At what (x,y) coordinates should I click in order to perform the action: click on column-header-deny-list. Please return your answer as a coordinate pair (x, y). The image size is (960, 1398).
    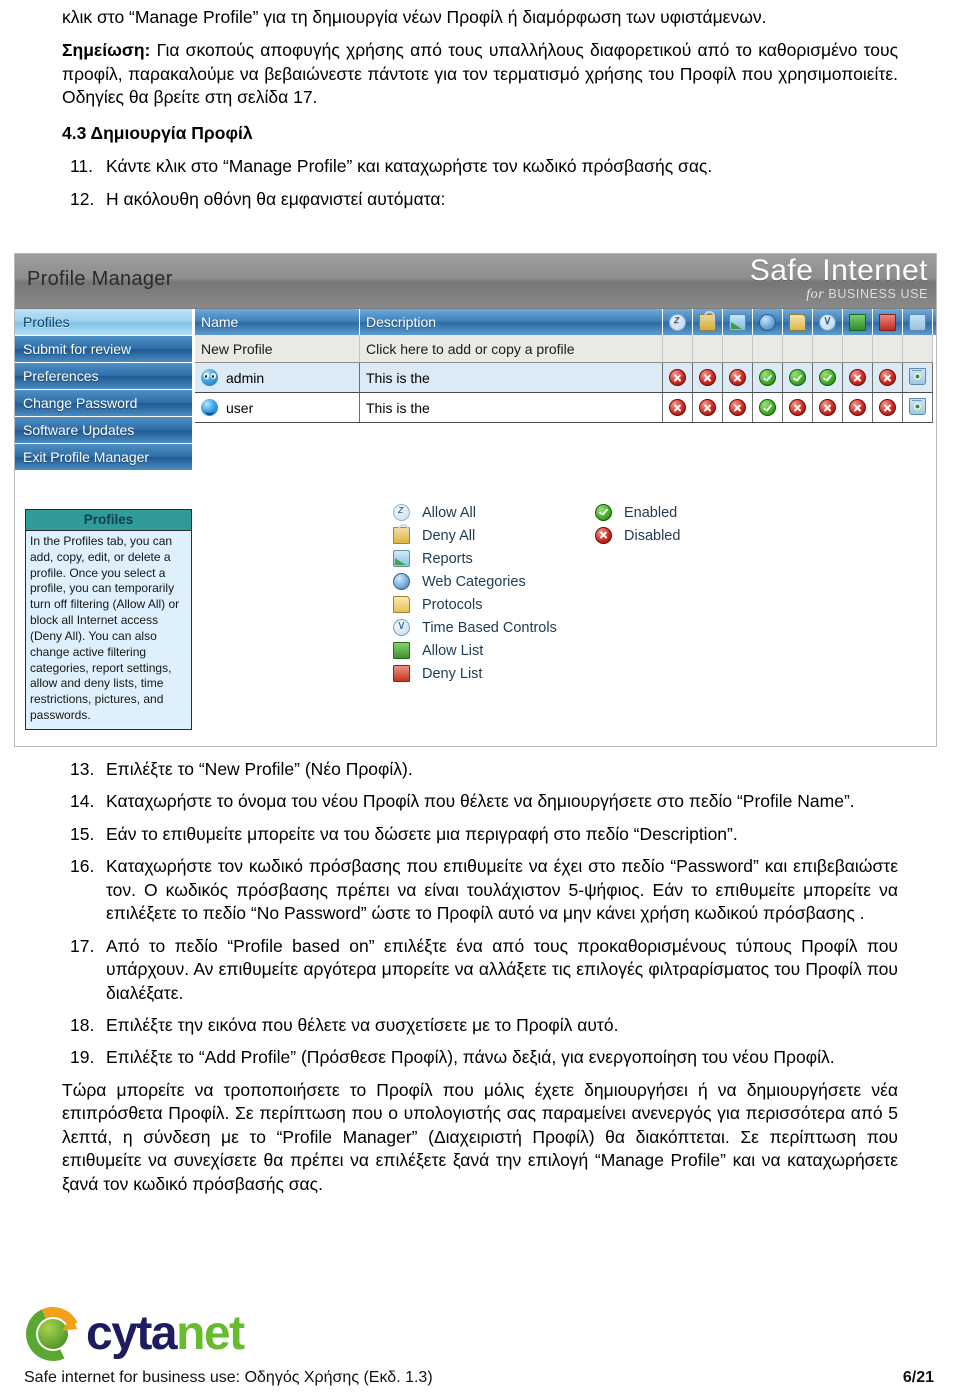
    Looking at the image, I should click on (887, 322).